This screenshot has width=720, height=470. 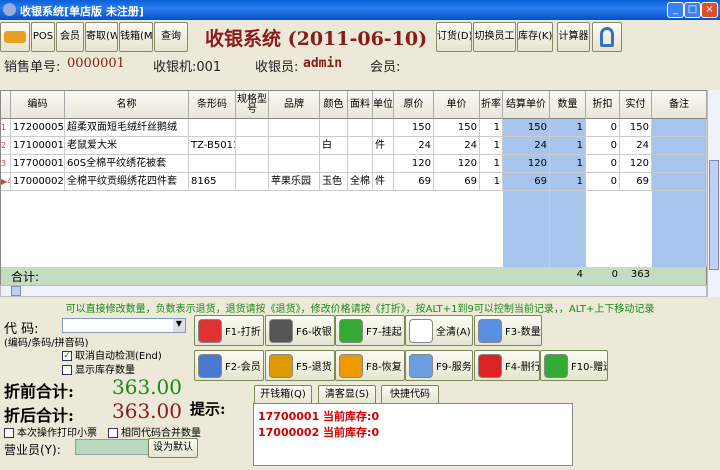 What do you see at coordinates (508, 330) in the screenshot?
I see `quantity-button: F3-数量` at bounding box center [508, 330].